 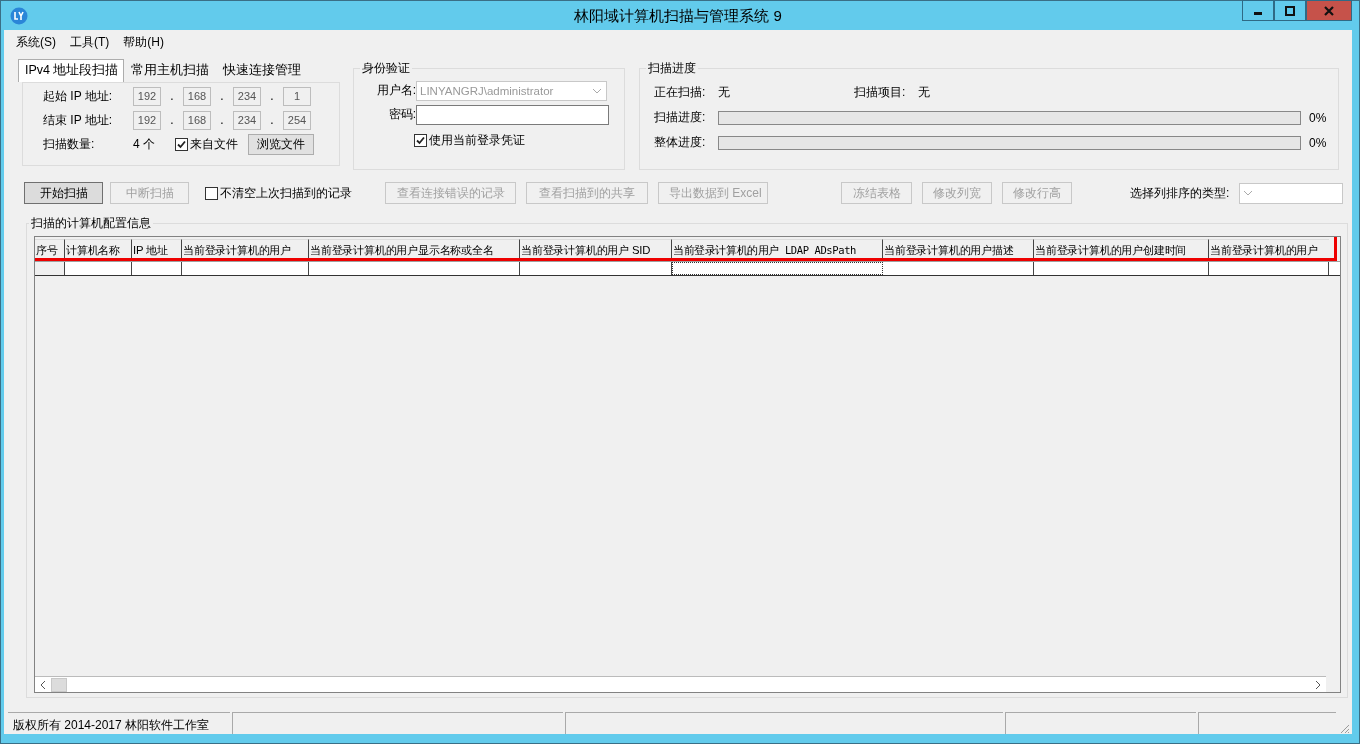 What do you see at coordinates (680, 684) in the screenshot?
I see `horizontal-scrollbar` at bounding box center [680, 684].